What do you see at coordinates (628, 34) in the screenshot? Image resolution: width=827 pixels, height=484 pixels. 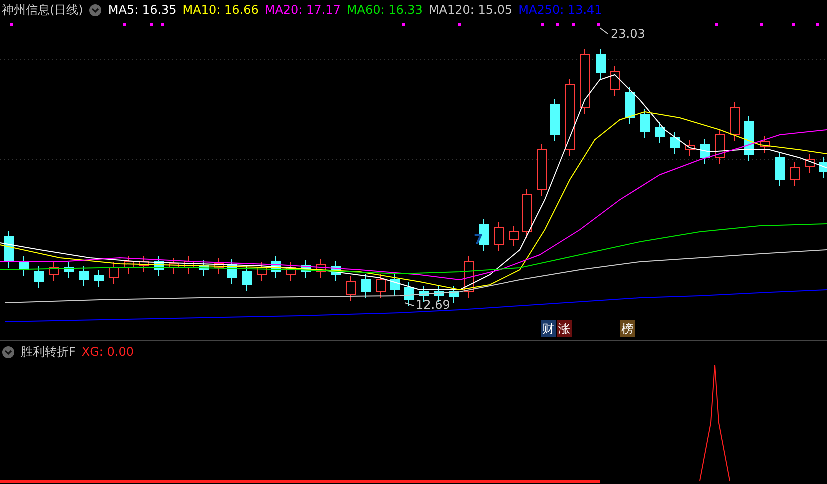 I see `price-label: 23.03` at bounding box center [628, 34].